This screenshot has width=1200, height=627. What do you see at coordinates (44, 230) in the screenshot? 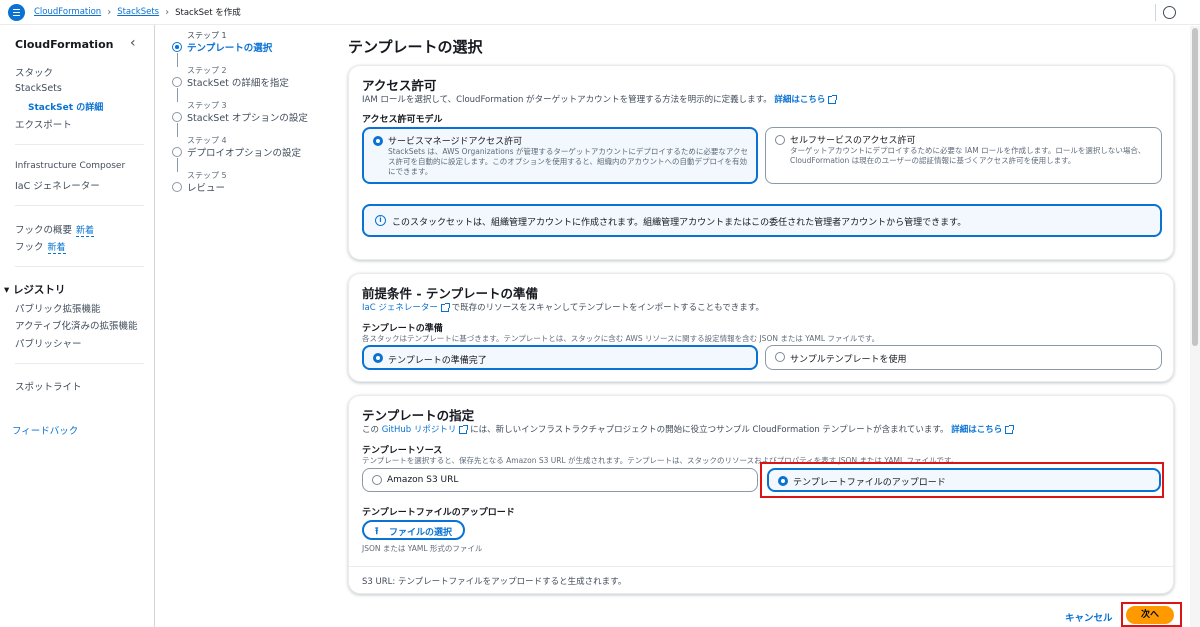
I see `sidebar-item-label: フックの概要` at bounding box center [44, 230].